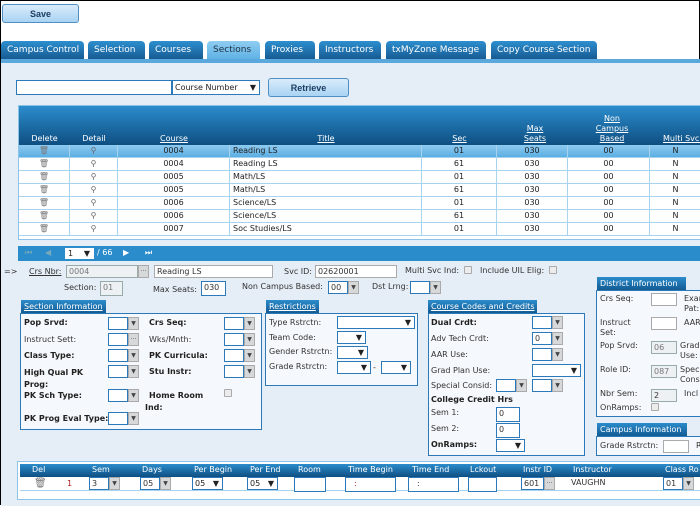 The image size is (700, 506). What do you see at coordinates (396, 367) in the screenshot?
I see `grade-to-select: ▼` at bounding box center [396, 367].